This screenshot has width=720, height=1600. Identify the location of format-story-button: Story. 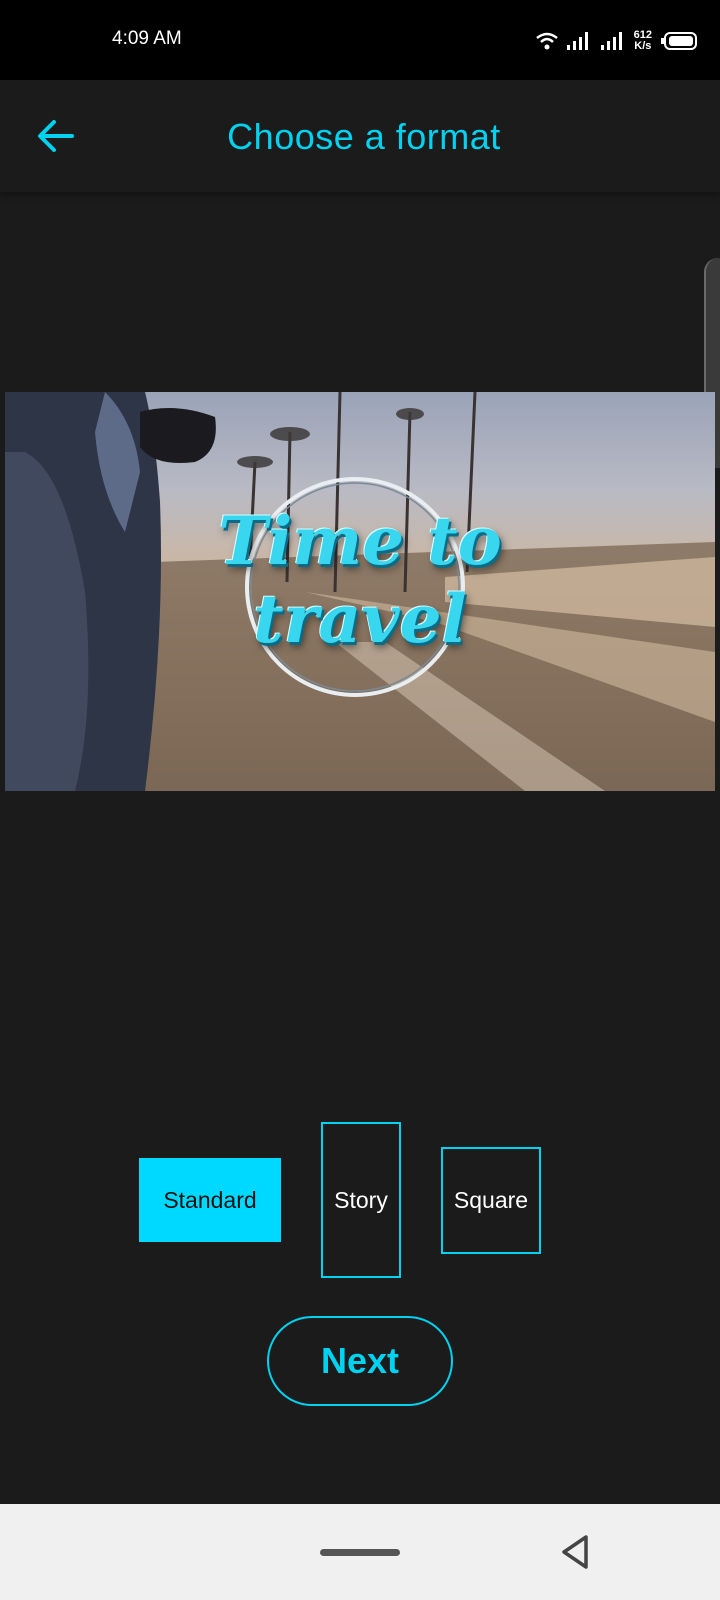
(361, 1200).